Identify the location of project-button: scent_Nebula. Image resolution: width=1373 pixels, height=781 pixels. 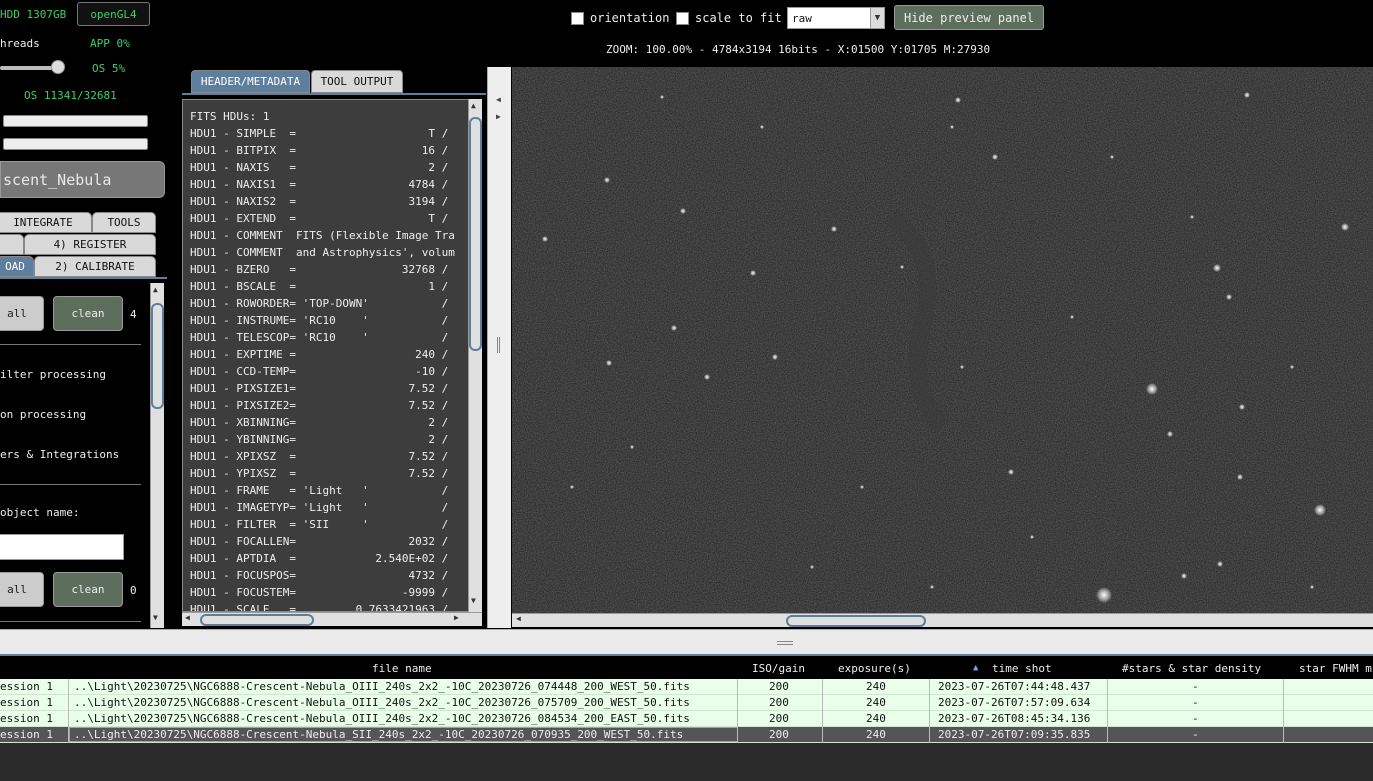
(82, 179).